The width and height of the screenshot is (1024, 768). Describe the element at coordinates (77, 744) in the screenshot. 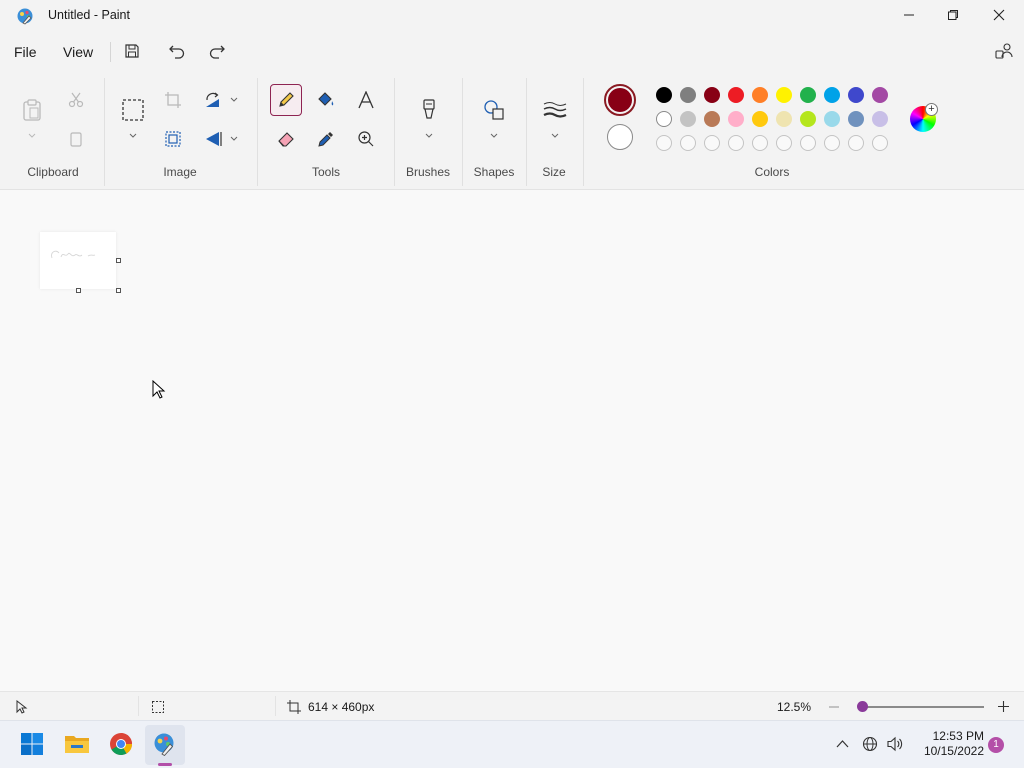

I see `file-explorer-button` at that location.